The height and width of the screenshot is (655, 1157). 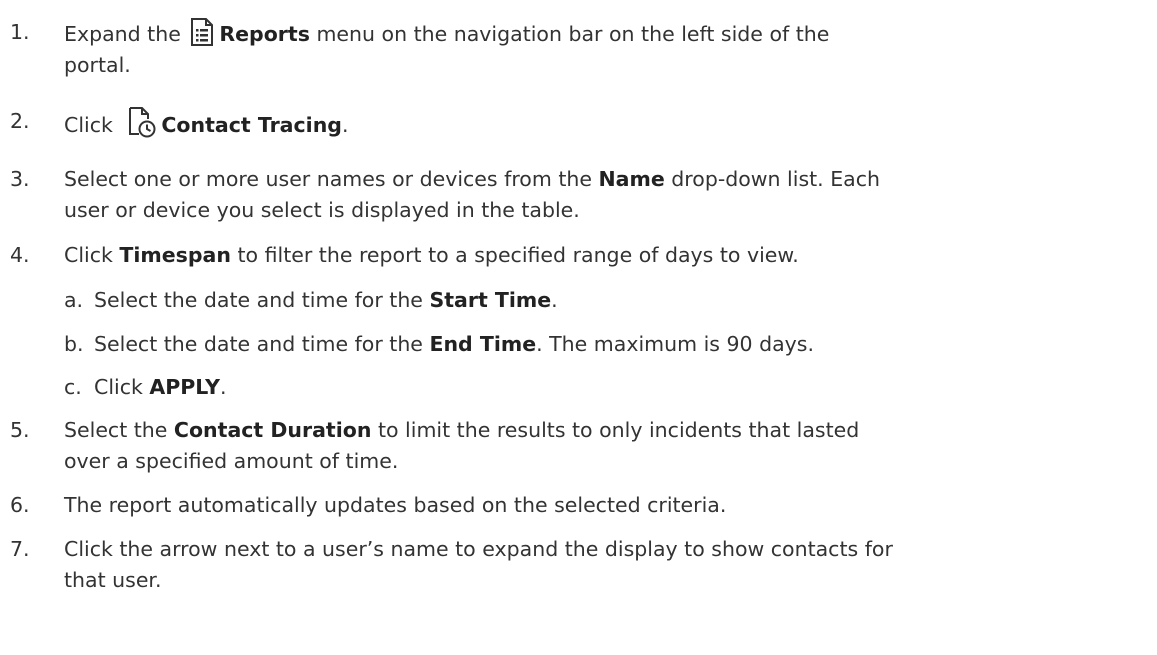 What do you see at coordinates (122, 34) in the screenshot?
I see `step-text-pre: Expand the` at bounding box center [122, 34].